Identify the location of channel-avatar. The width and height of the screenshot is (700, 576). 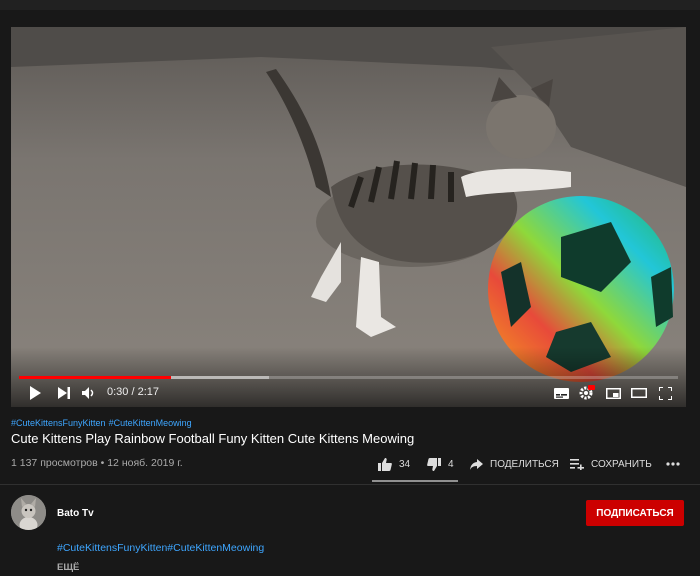
(28, 512).